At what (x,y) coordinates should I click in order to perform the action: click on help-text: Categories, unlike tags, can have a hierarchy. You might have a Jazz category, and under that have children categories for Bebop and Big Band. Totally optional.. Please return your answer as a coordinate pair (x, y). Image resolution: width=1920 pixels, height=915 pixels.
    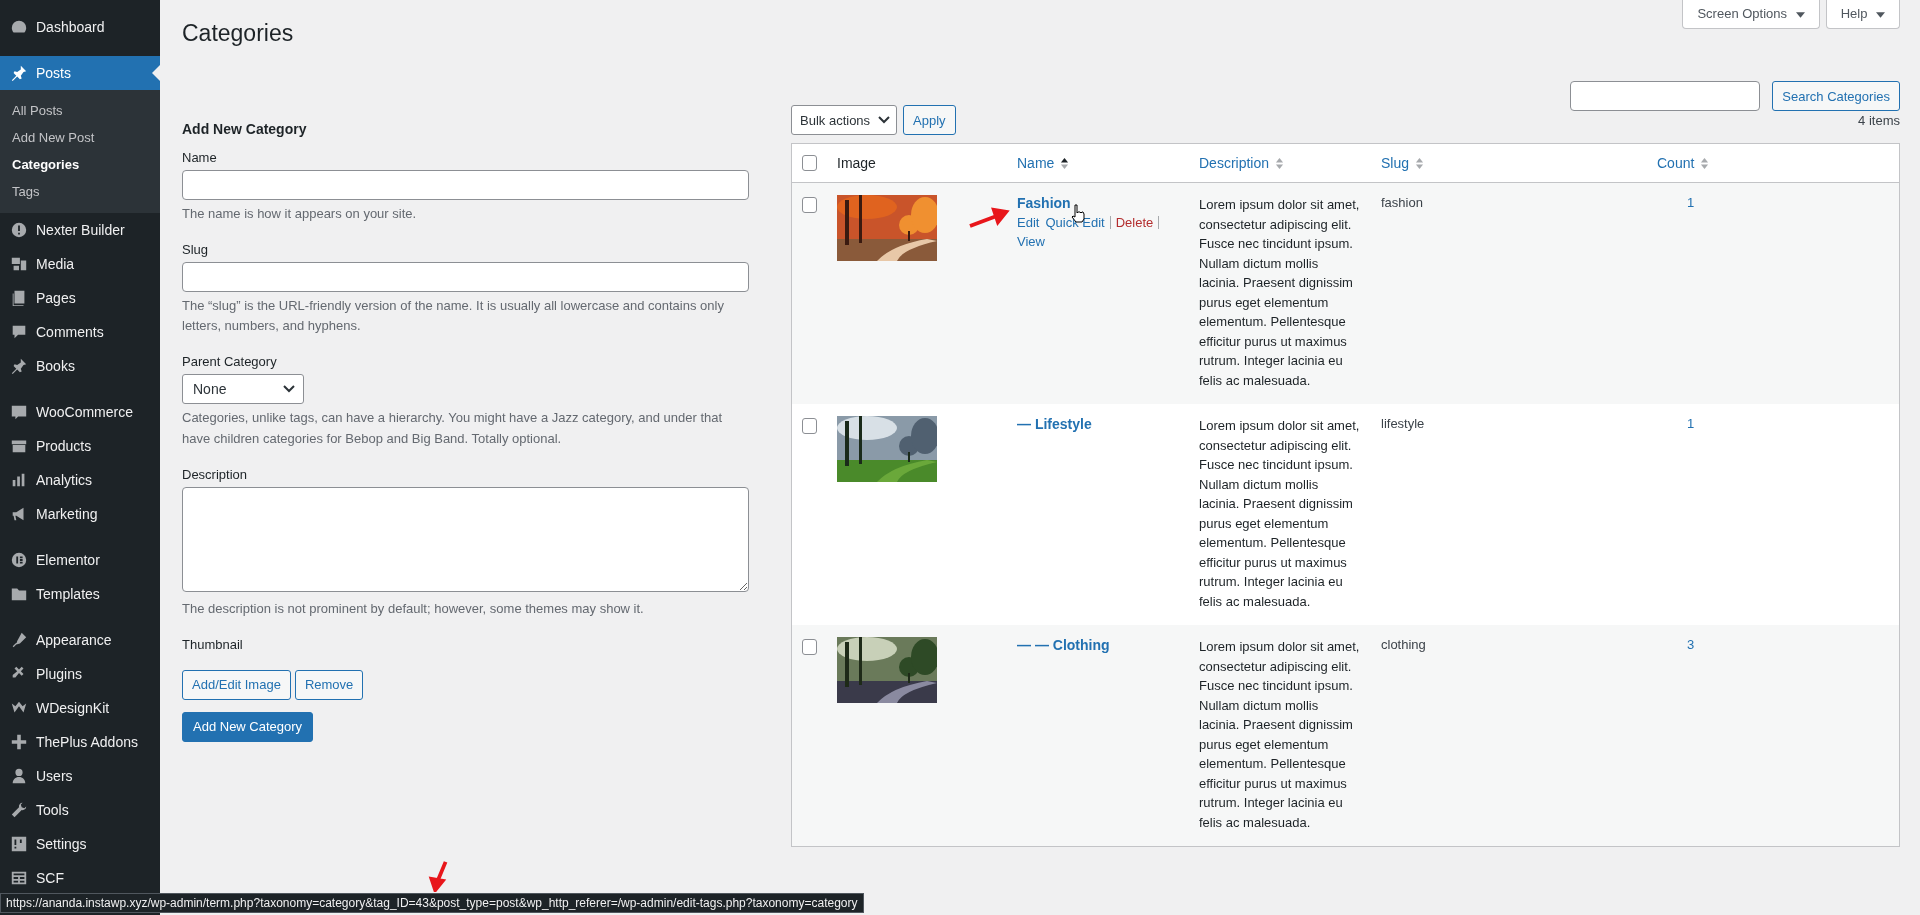
    Looking at the image, I should click on (453, 428).